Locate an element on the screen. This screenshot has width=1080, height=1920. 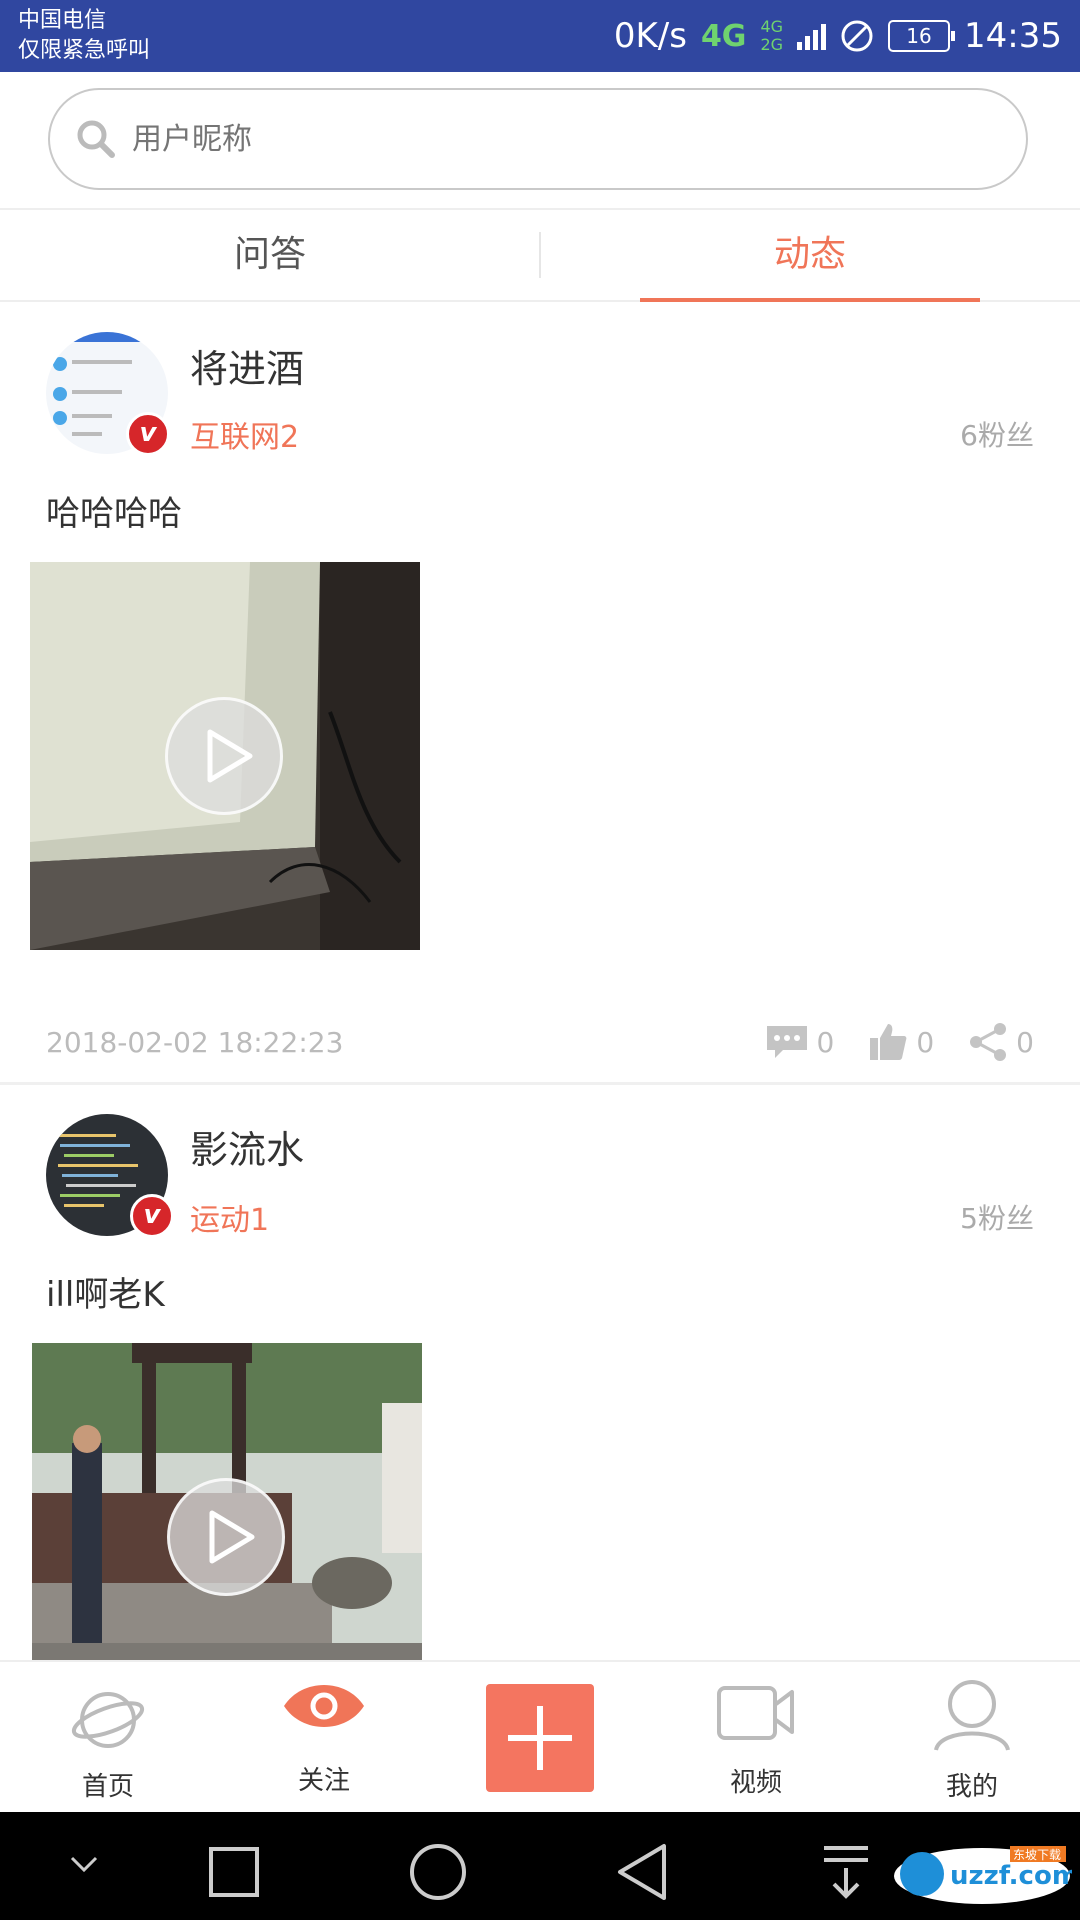
carrier-status: 仅限紧急呼叫 is located at coordinates (84, 50).